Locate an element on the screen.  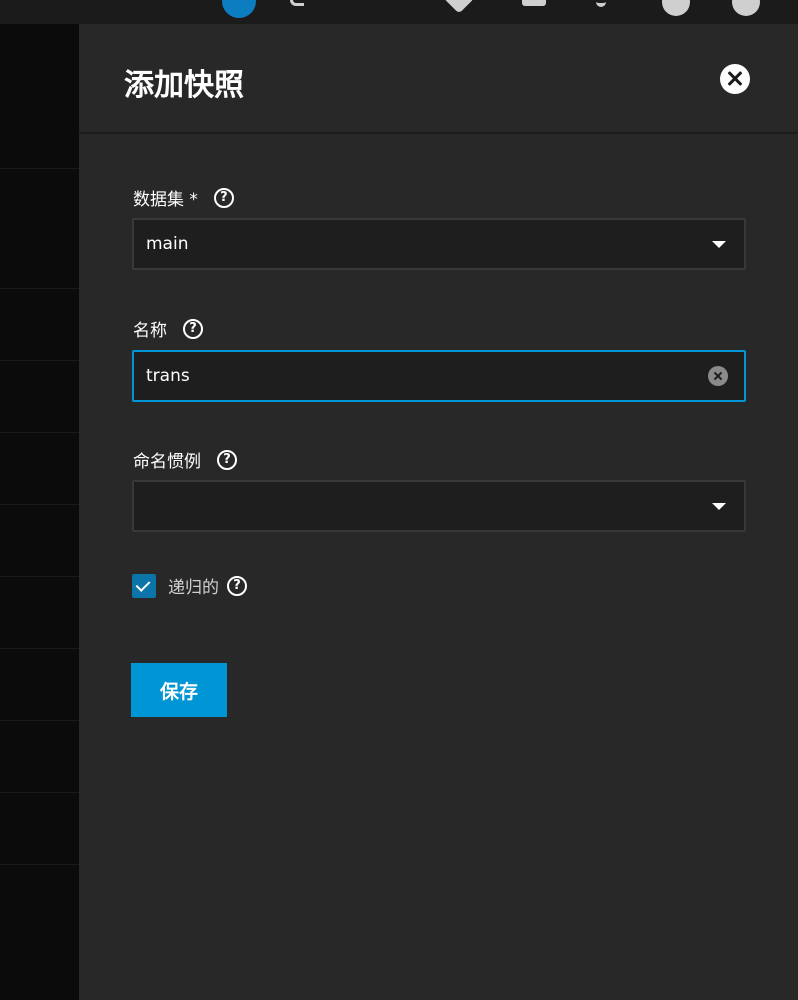
name-field: trans is located at coordinates (439, 376).